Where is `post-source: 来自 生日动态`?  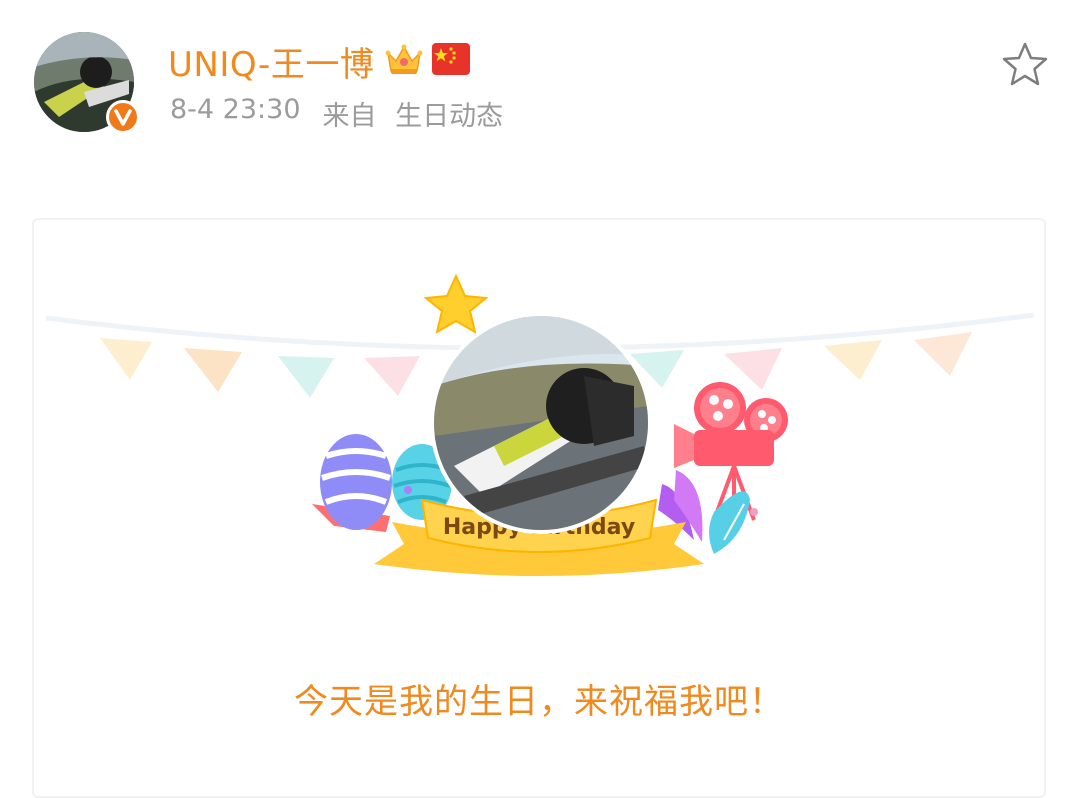 post-source: 来自 生日动态 is located at coordinates (413, 113).